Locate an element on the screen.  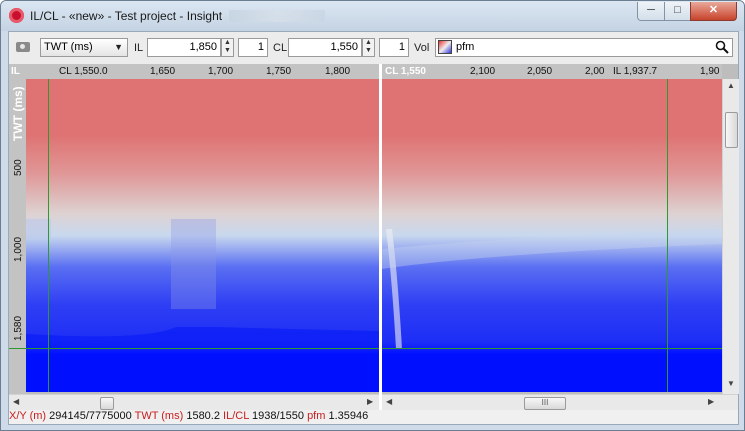
ilcl-label: IL/CL is located at coordinates (236, 416).